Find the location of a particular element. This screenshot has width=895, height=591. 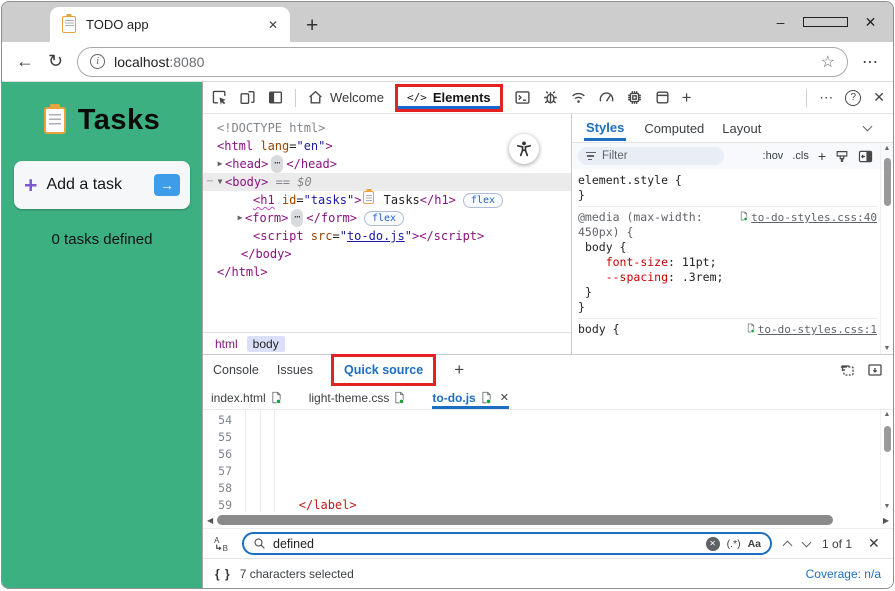

device-emulation-icon is located at coordinates (247, 97).